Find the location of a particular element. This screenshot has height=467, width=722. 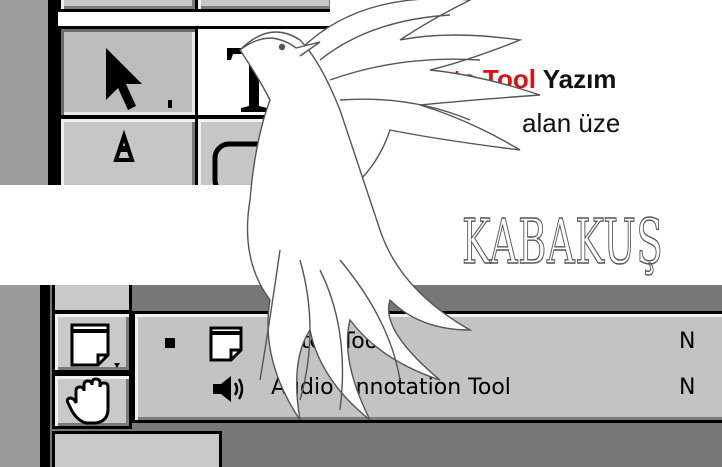

menu-item-notes-tool: Notes Tool N is located at coordinates (428, 343).